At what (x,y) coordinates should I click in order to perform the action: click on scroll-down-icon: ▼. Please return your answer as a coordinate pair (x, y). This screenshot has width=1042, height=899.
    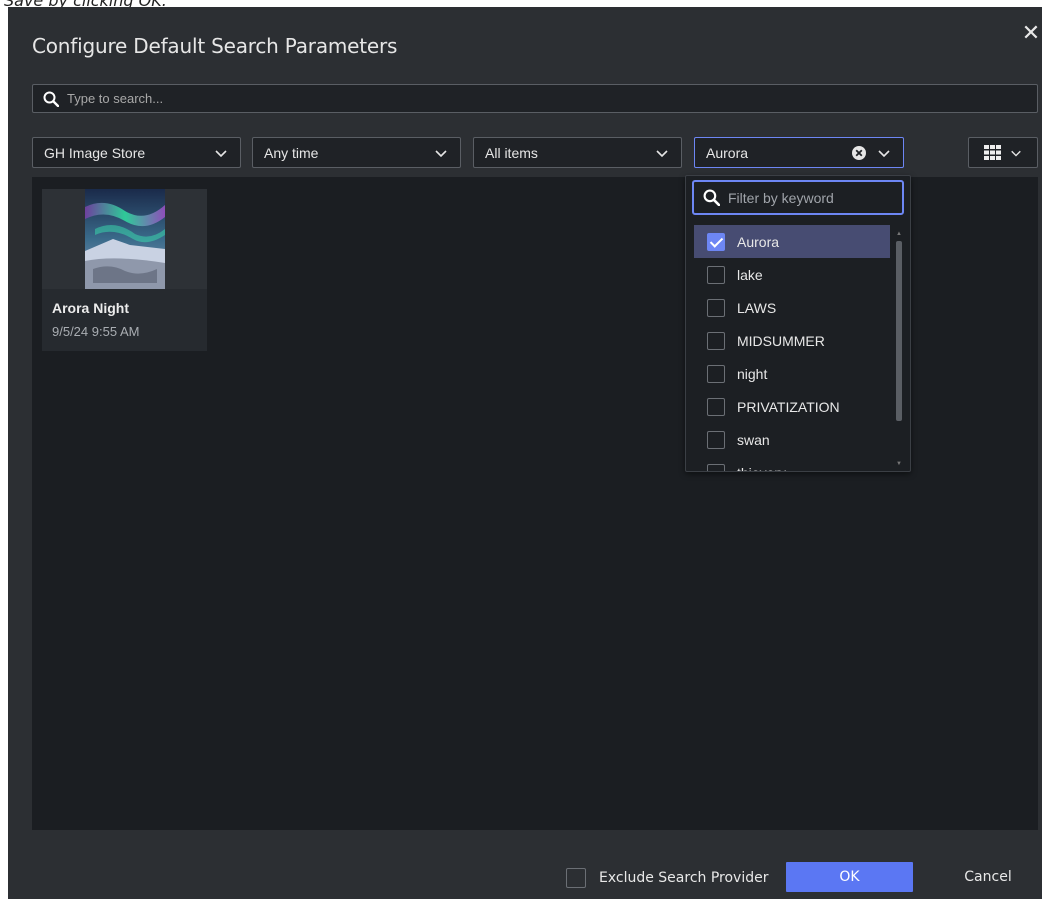
    Looking at the image, I should click on (899, 464).